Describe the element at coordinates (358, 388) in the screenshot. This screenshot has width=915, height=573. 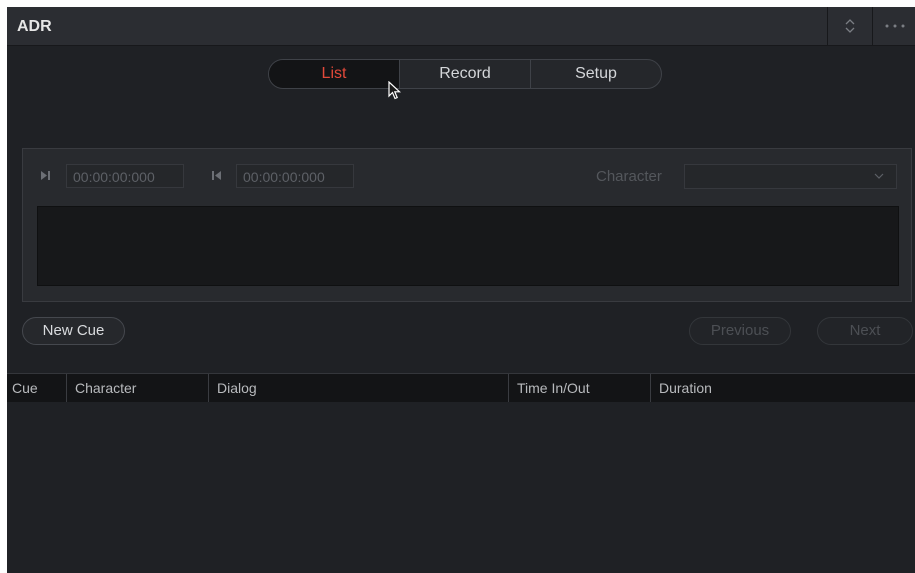
I see `column-header-dialog: Dialog` at that location.